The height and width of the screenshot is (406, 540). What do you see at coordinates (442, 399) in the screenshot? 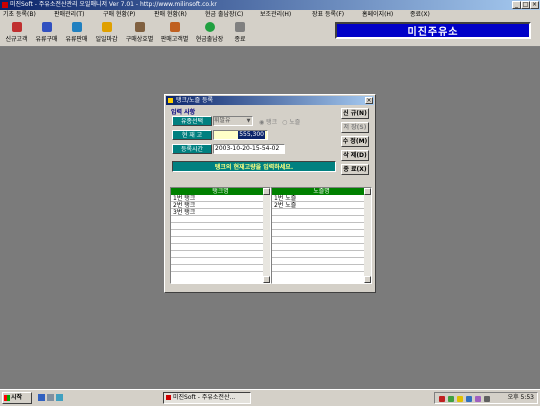
I see `tray-app-icon` at bounding box center [442, 399].